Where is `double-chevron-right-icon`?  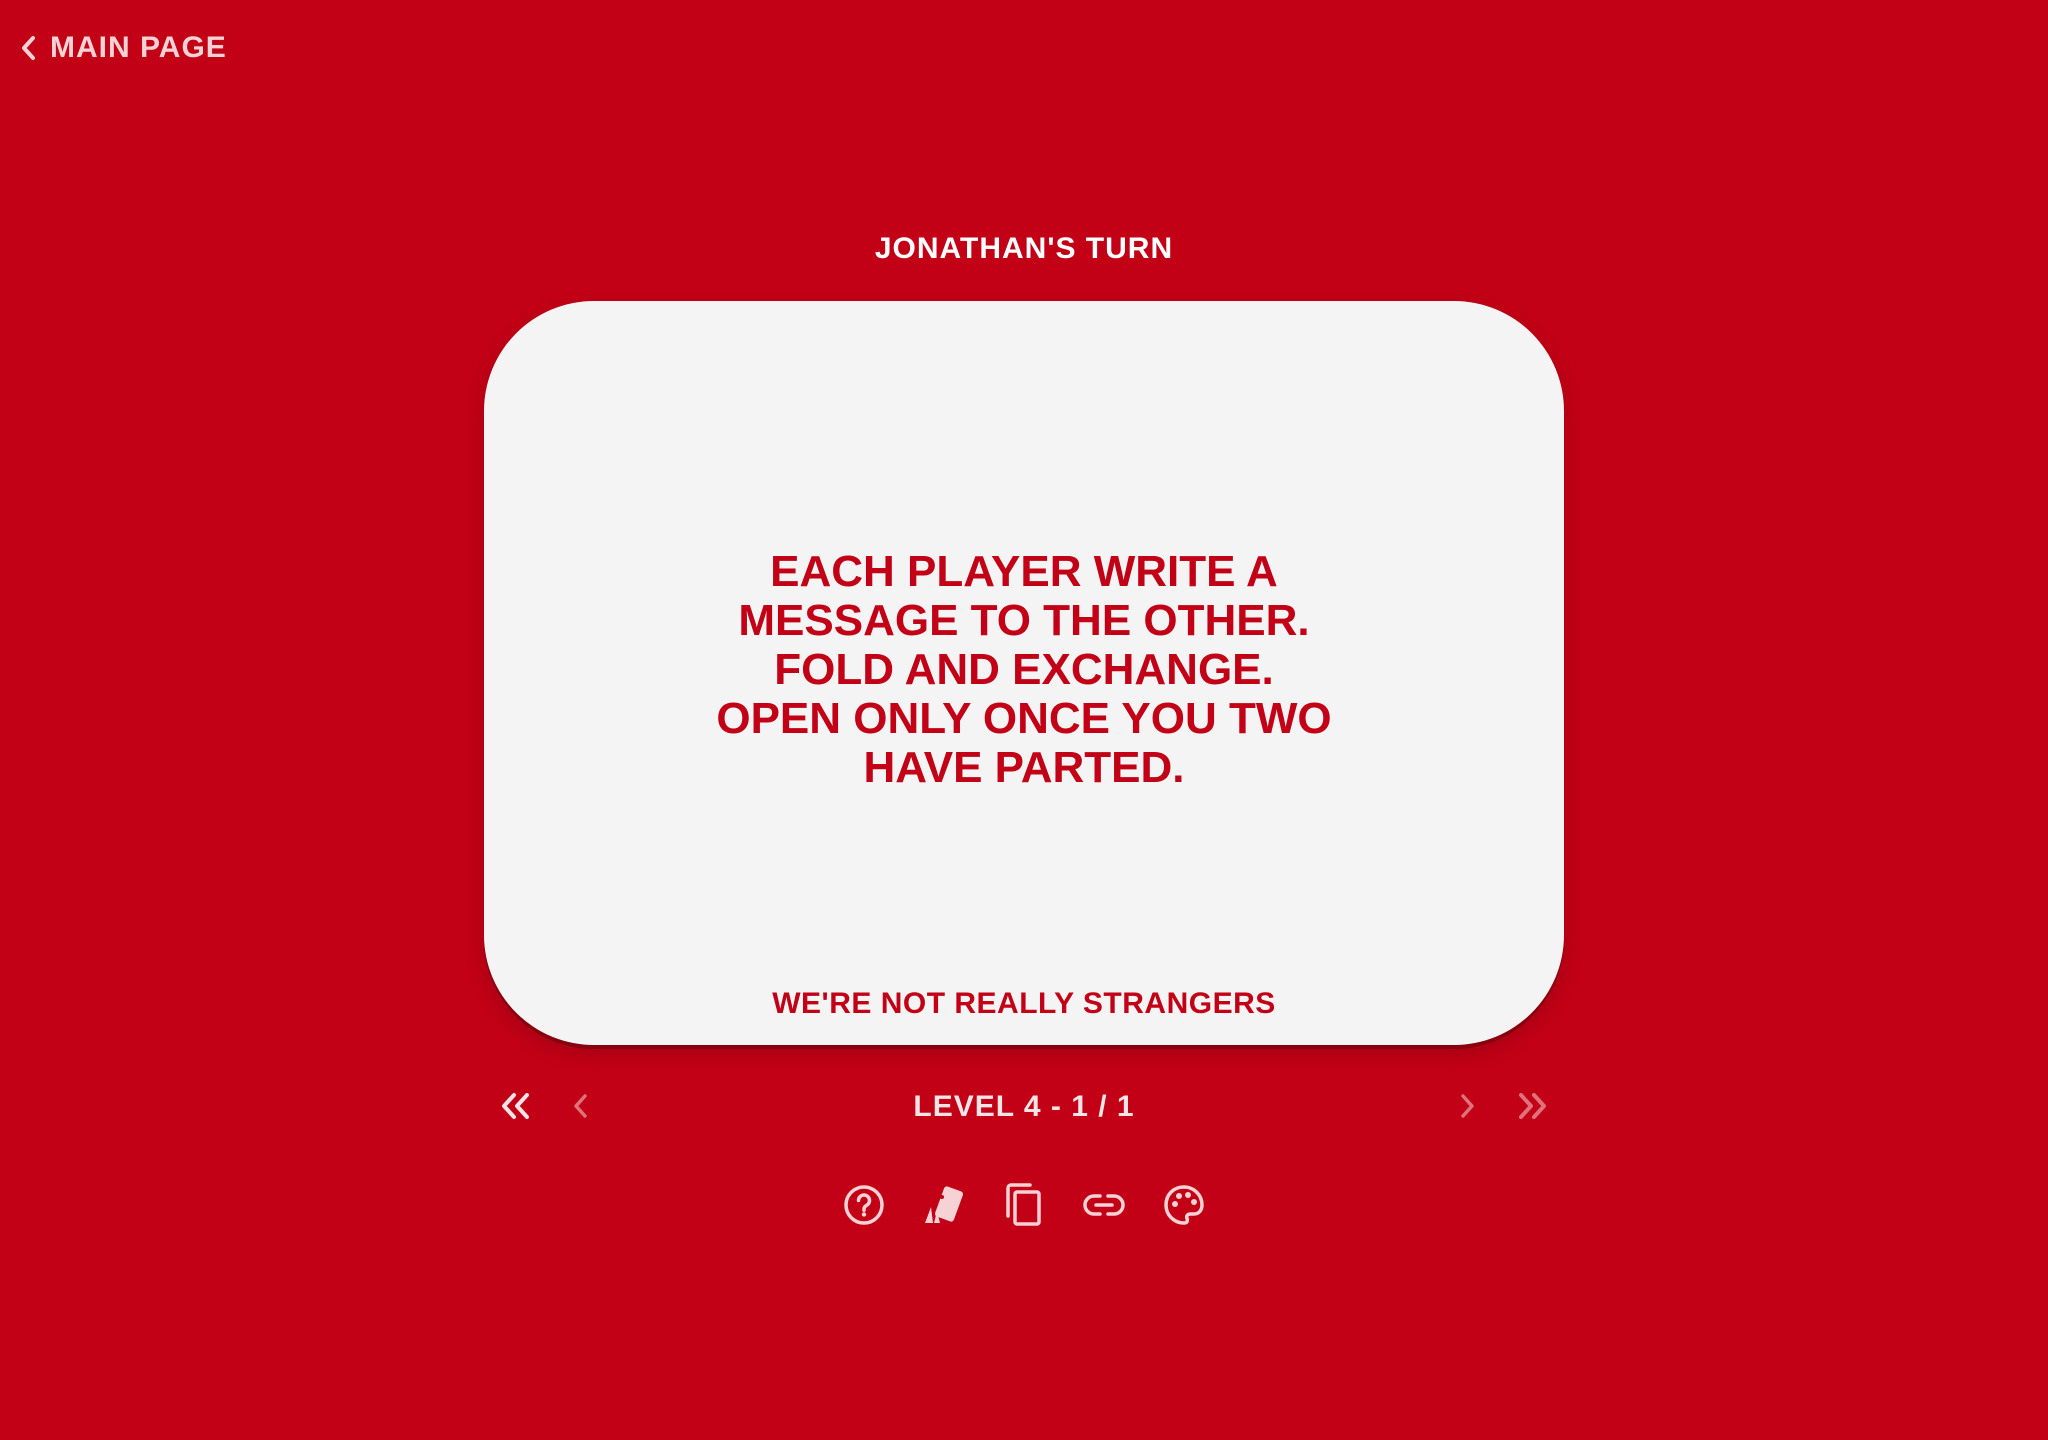
double-chevron-right-icon is located at coordinates (1532, 1108).